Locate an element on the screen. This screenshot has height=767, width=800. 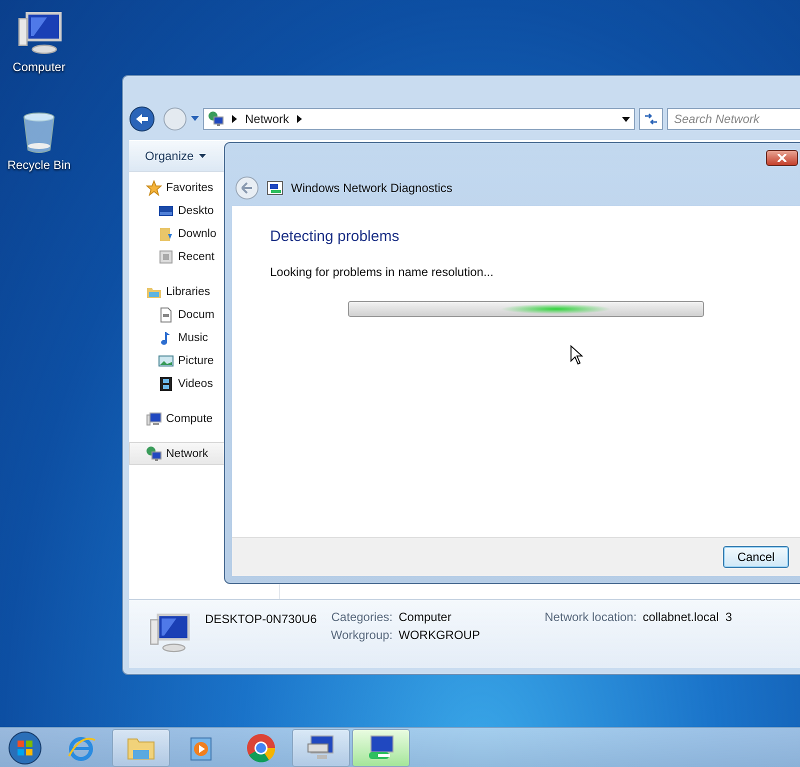
sidebar-item: Recent is located at coordinates (204, 256).